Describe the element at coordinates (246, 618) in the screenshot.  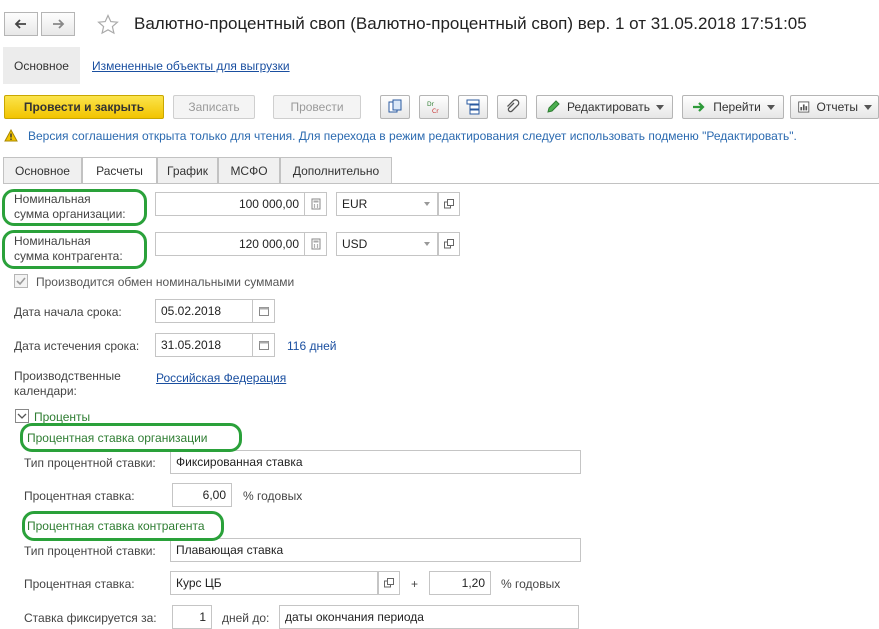
I see `fix-days-label: дней до:` at that location.